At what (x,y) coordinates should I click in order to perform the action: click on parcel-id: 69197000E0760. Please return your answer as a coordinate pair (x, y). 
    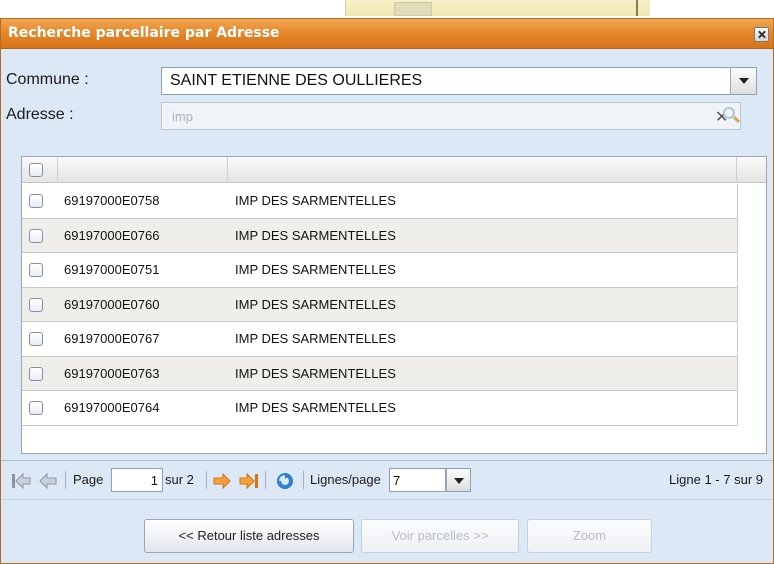
    Looking at the image, I should click on (112, 304).